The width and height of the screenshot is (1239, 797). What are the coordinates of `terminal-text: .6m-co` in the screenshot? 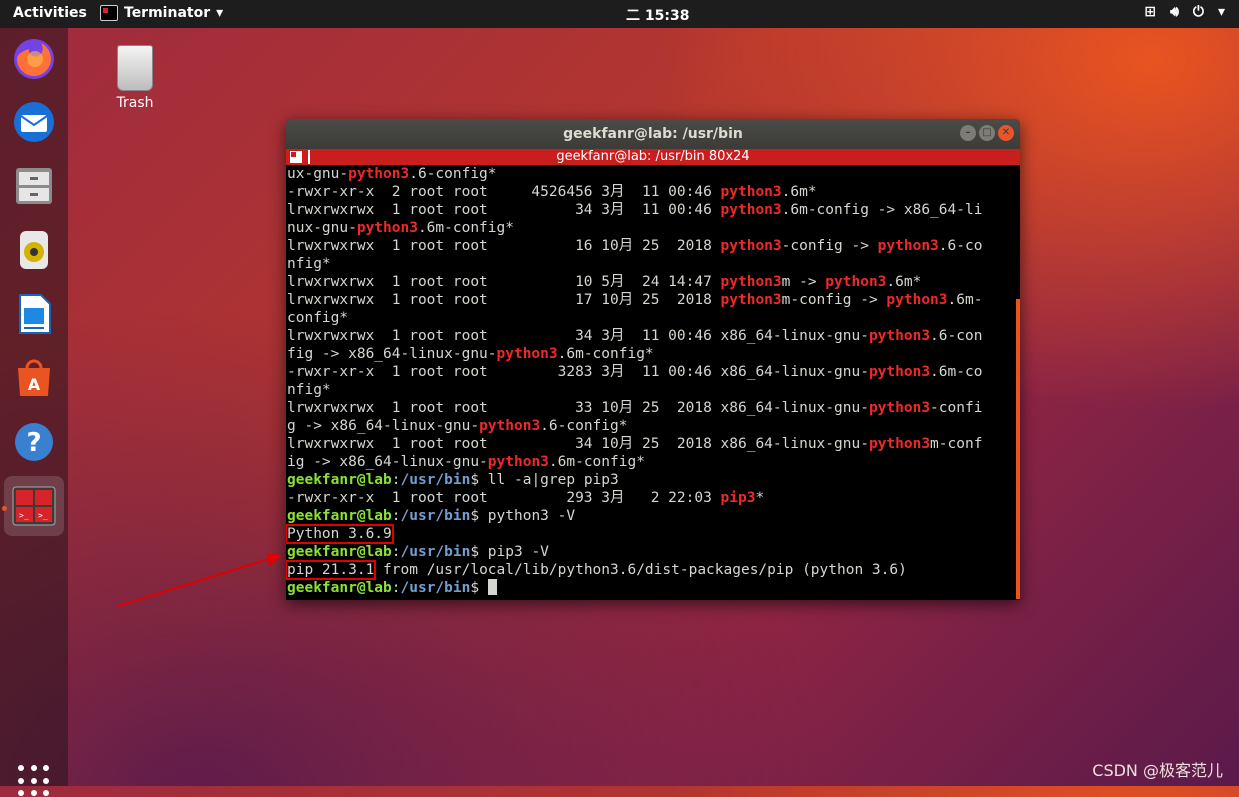 It's located at (956, 372).